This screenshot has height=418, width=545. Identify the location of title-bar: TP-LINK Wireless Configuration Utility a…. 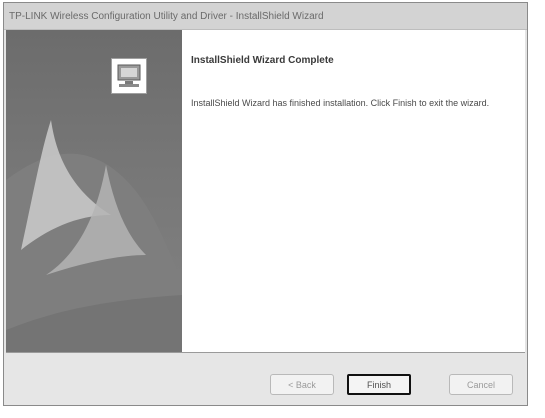
(265, 16).